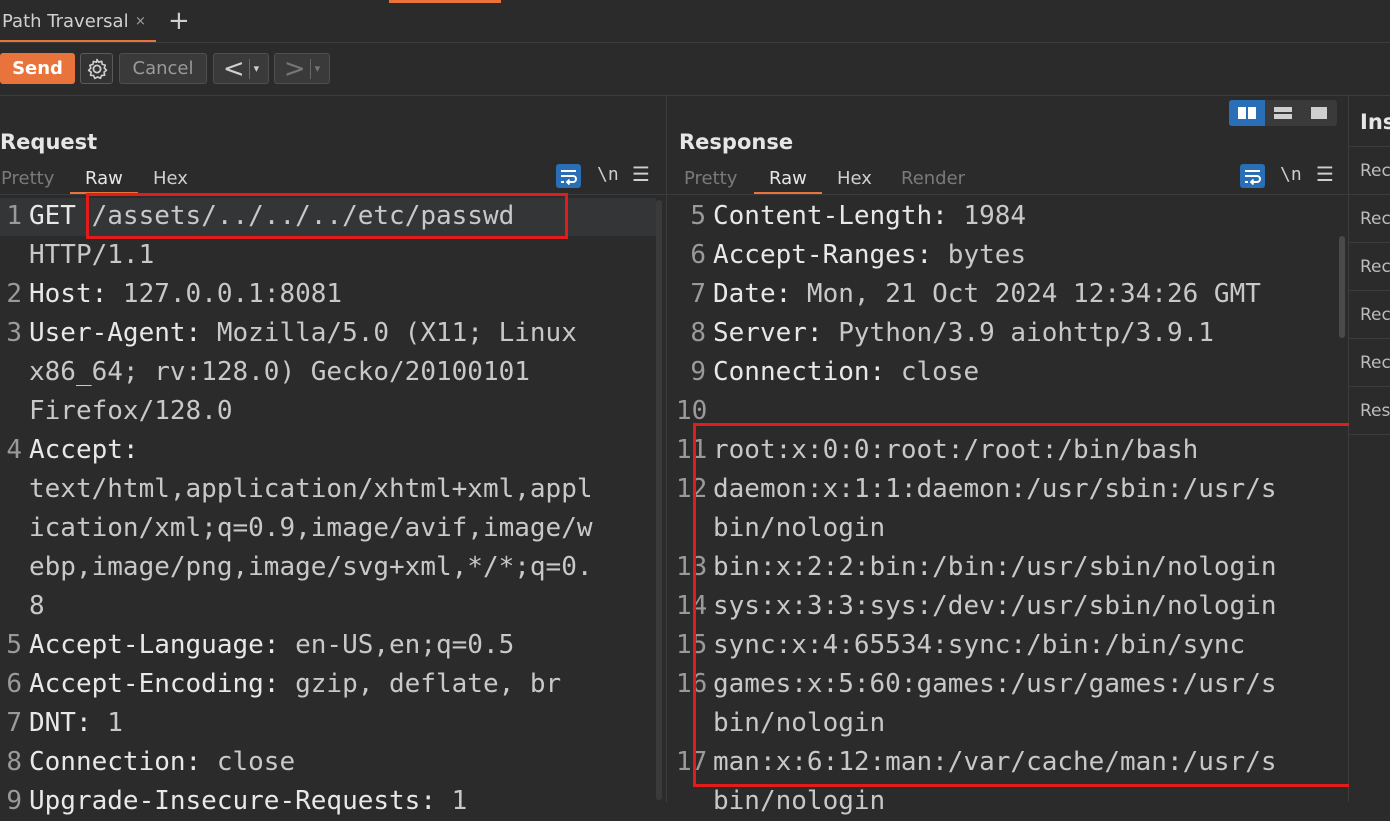 This screenshot has width=1390, height=821. What do you see at coordinates (49, 142) in the screenshot?
I see `request-title: Request` at bounding box center [49, 142].